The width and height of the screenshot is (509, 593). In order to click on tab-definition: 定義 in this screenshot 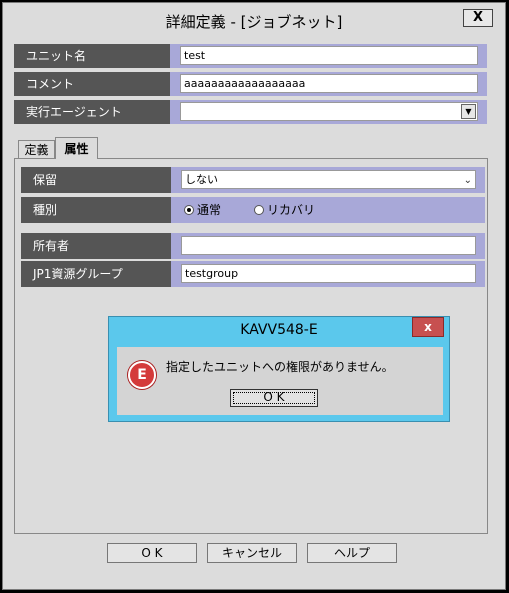, I will do `click(36, 149)`.